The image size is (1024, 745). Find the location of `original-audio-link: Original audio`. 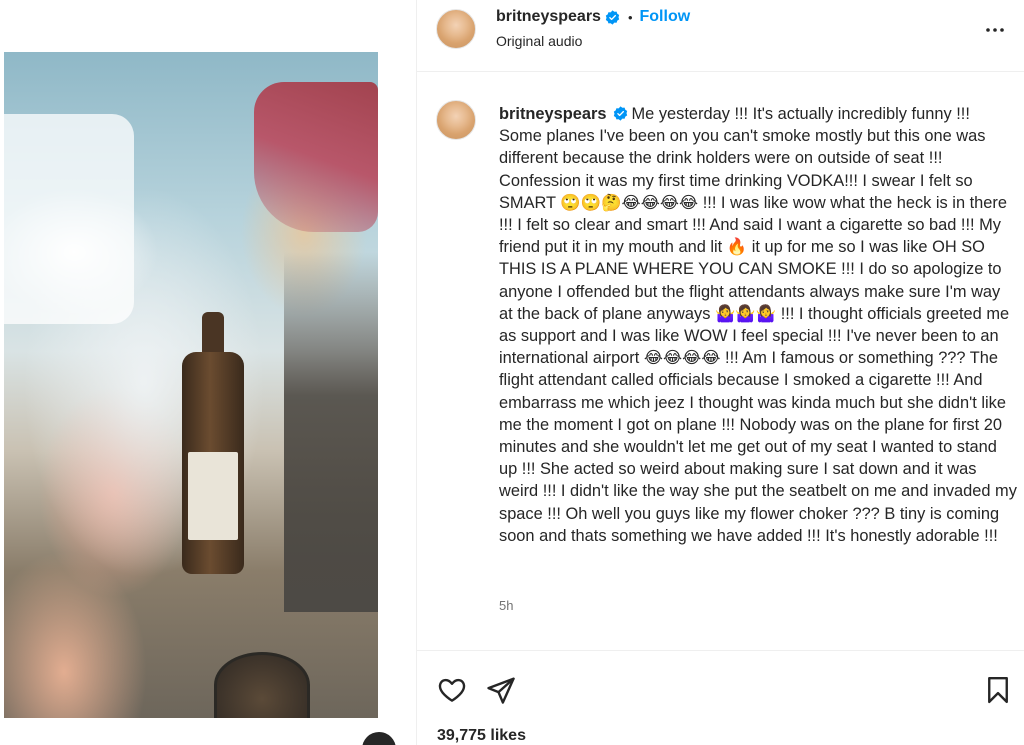

original-audio-link: Original audio is located at coordinates (539, 41).